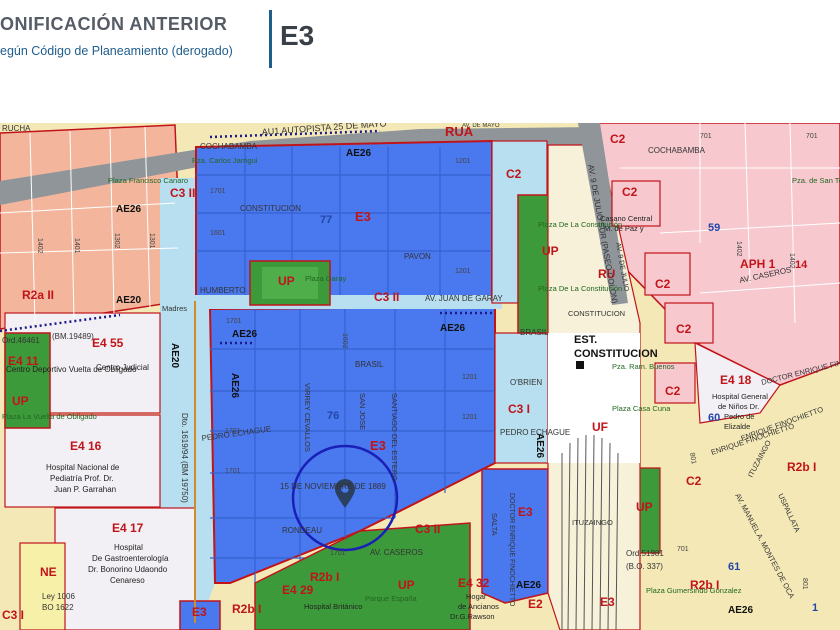 The height and width of the screenshot is (630, 840). What do you see at coordinates (534, 332) in the screenshot?
I see `street-brasil-right: BRASIL` at bounding box center [534, 332].